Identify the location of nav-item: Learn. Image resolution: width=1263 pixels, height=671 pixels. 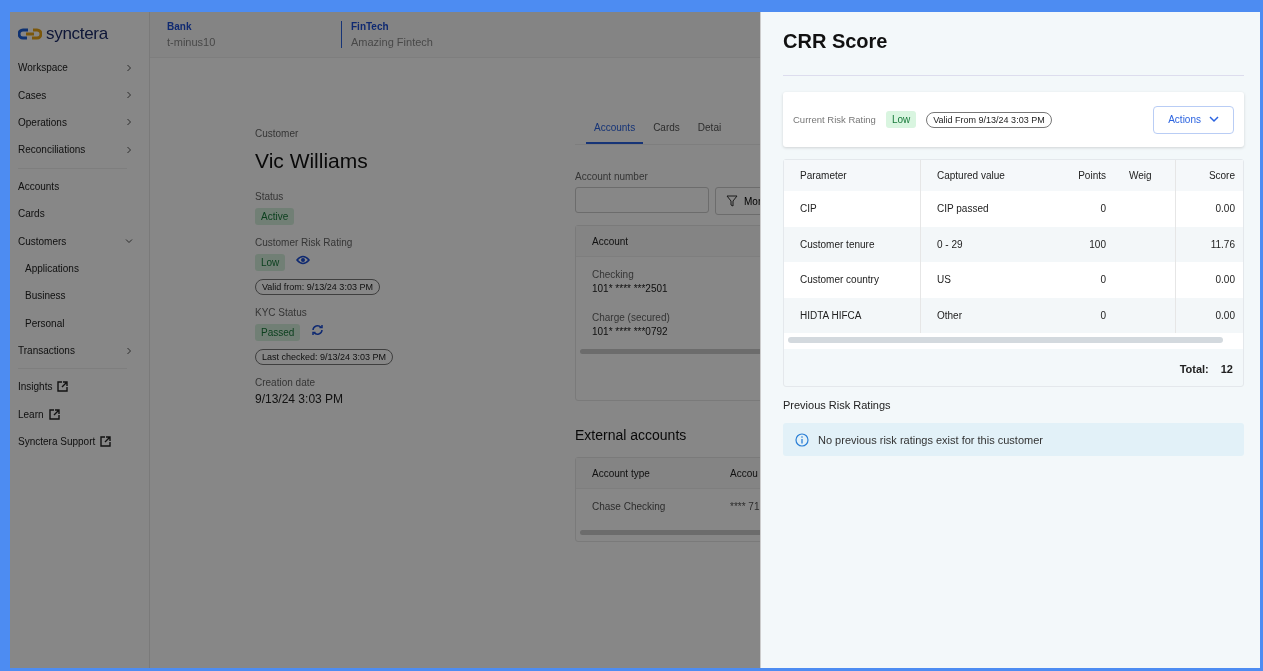
(79, 414).